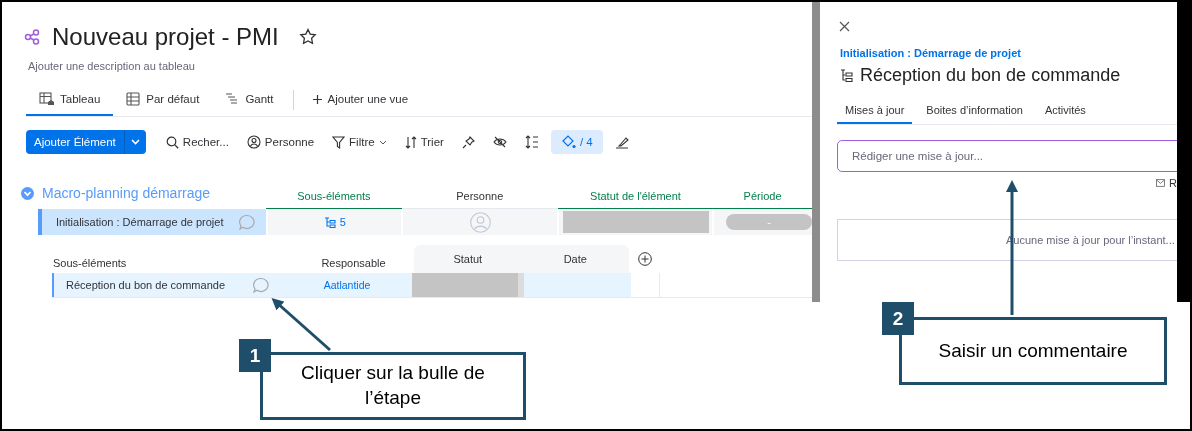  What do you see at coordinates (339, 142) in the screenshot?
I see `filter-icon` at bounding box center [339, 142].